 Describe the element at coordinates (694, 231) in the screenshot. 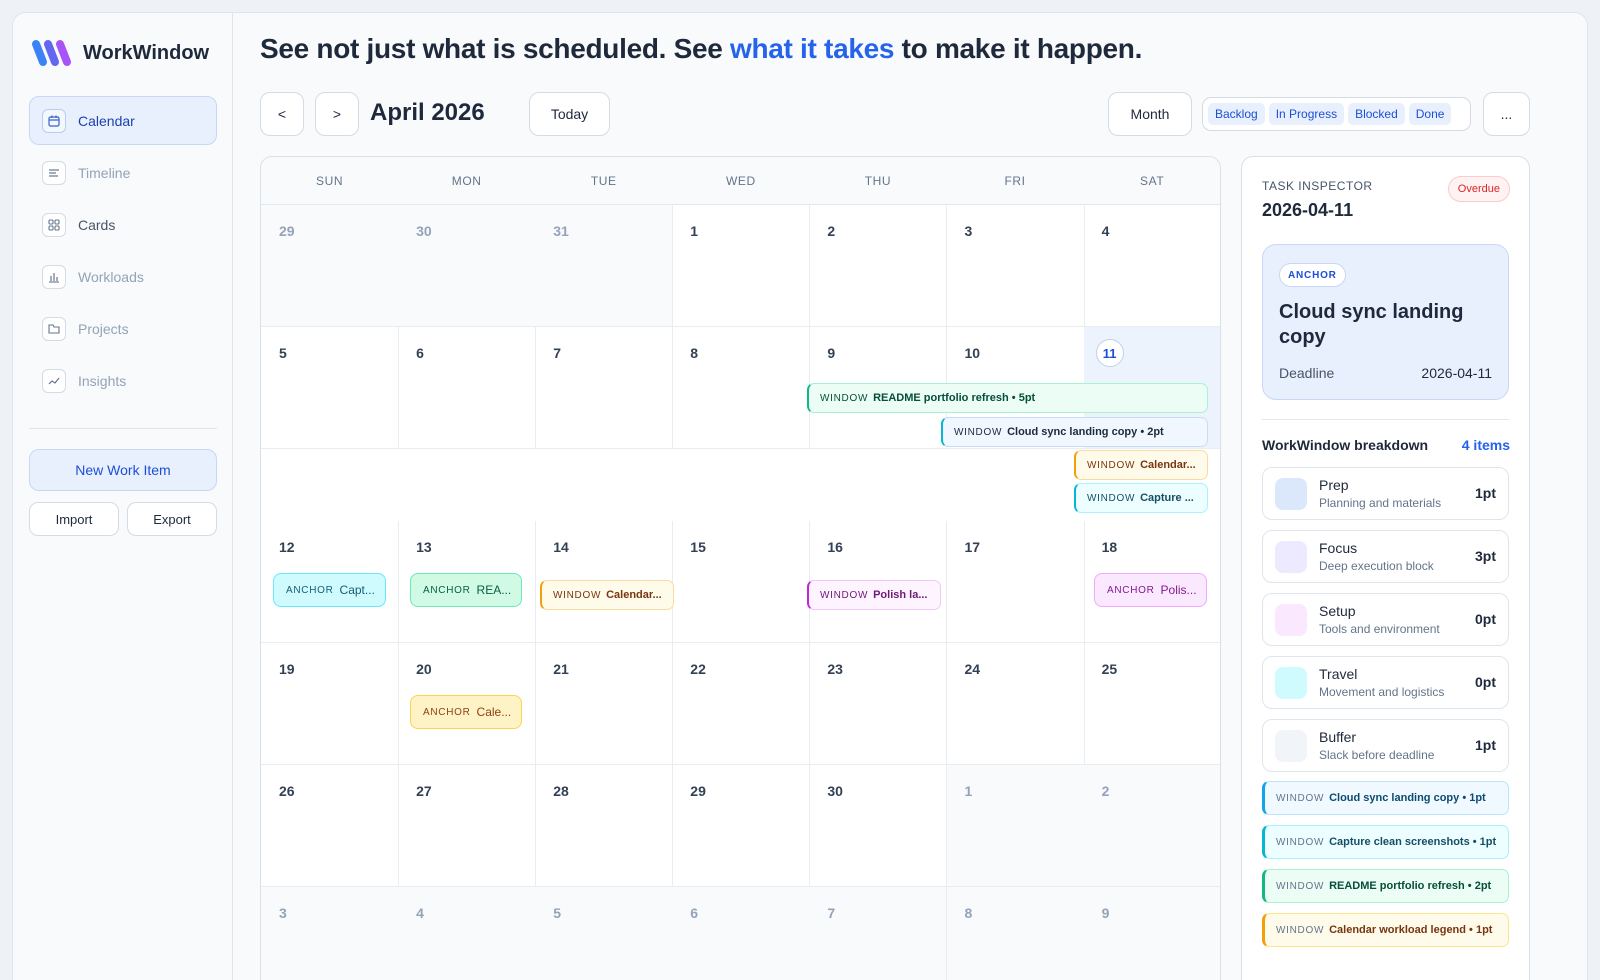

I see `day-number: 1` at that location.